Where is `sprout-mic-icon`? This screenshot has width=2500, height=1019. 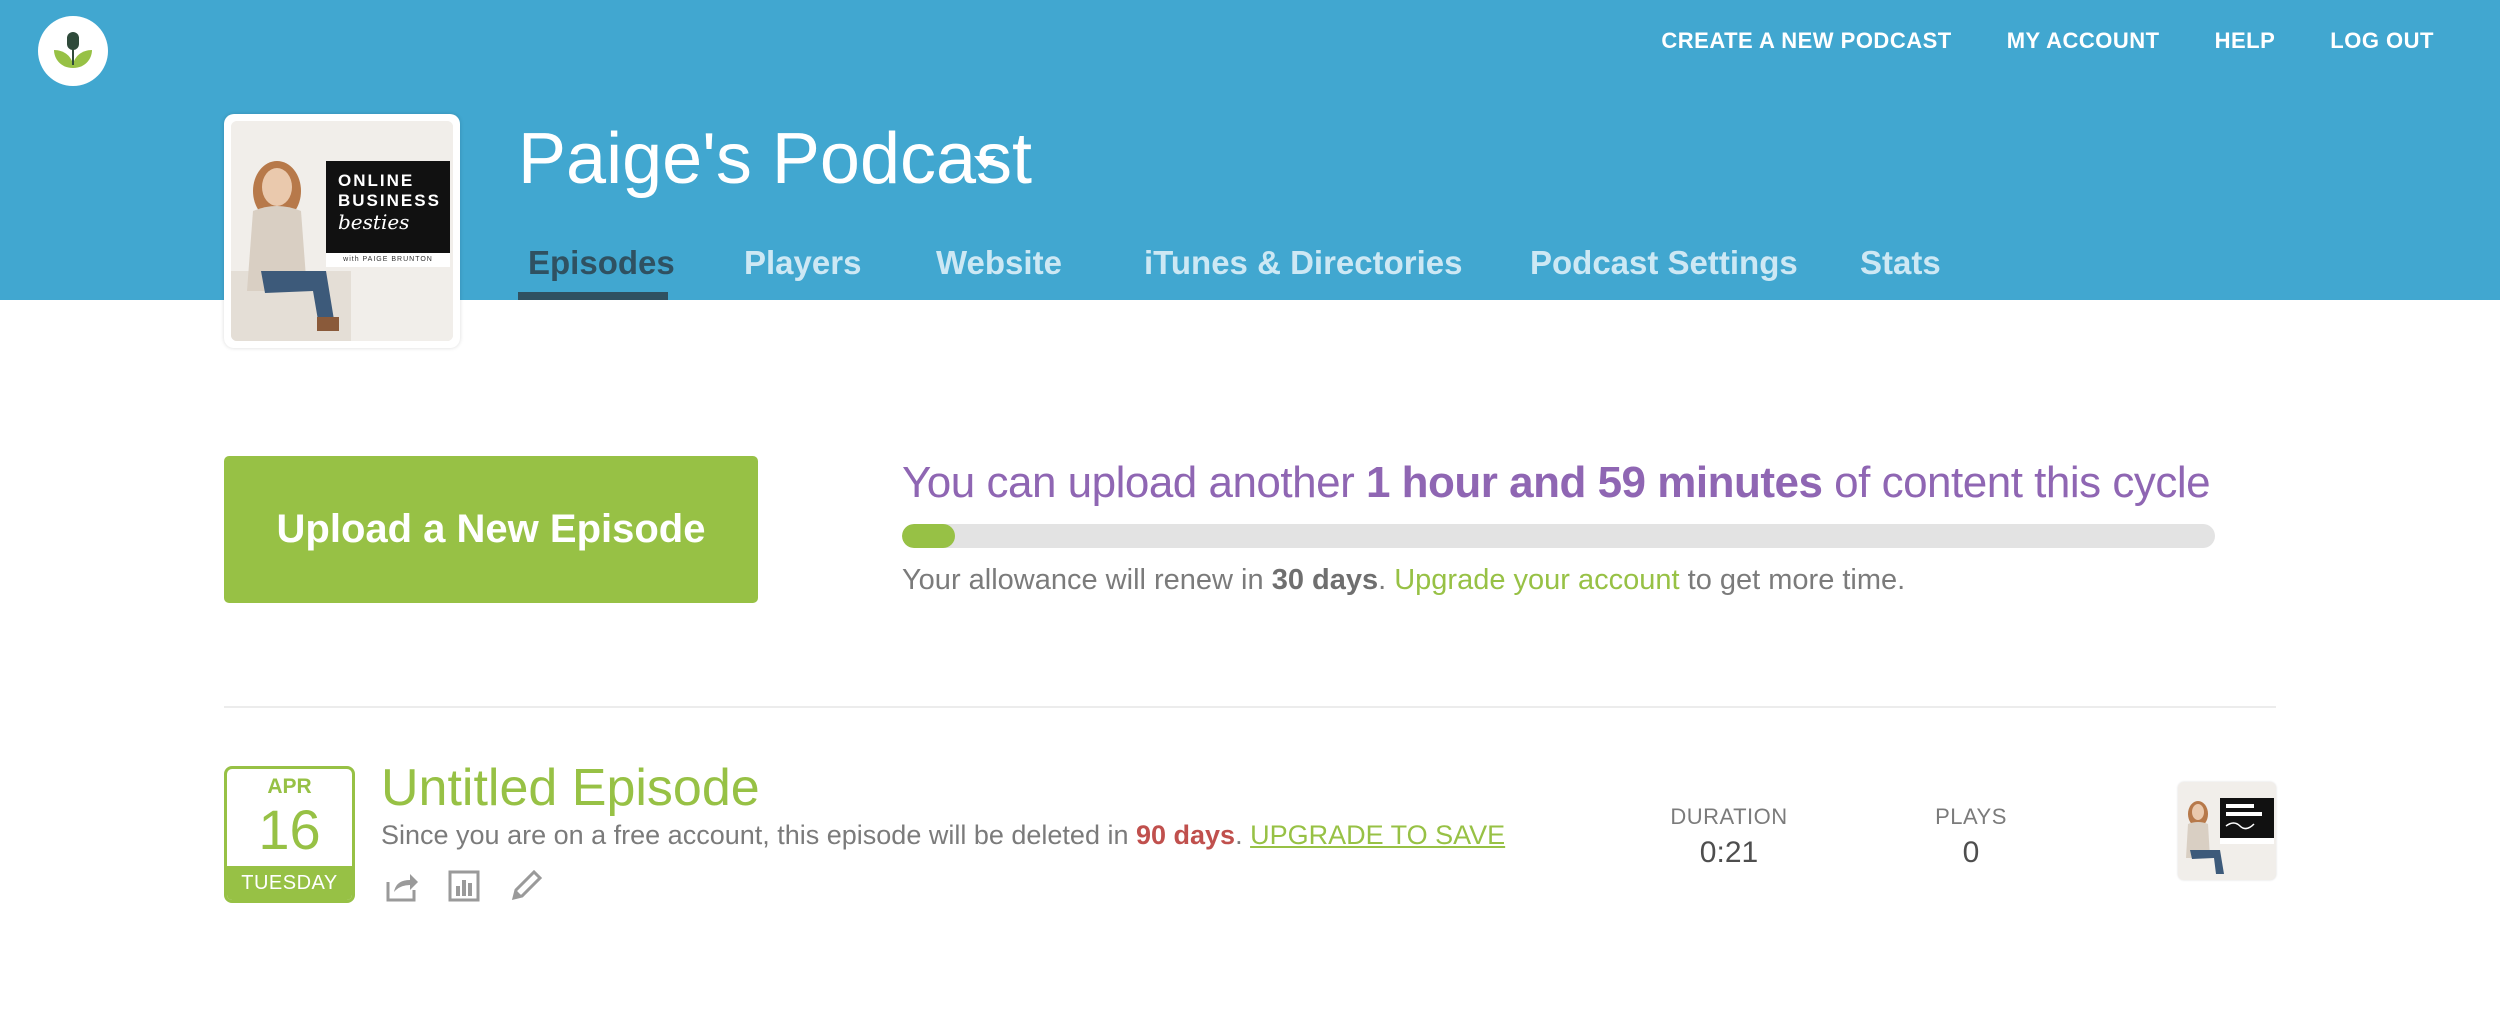
sprout-mic-icon is located at coordinates (73, 50).